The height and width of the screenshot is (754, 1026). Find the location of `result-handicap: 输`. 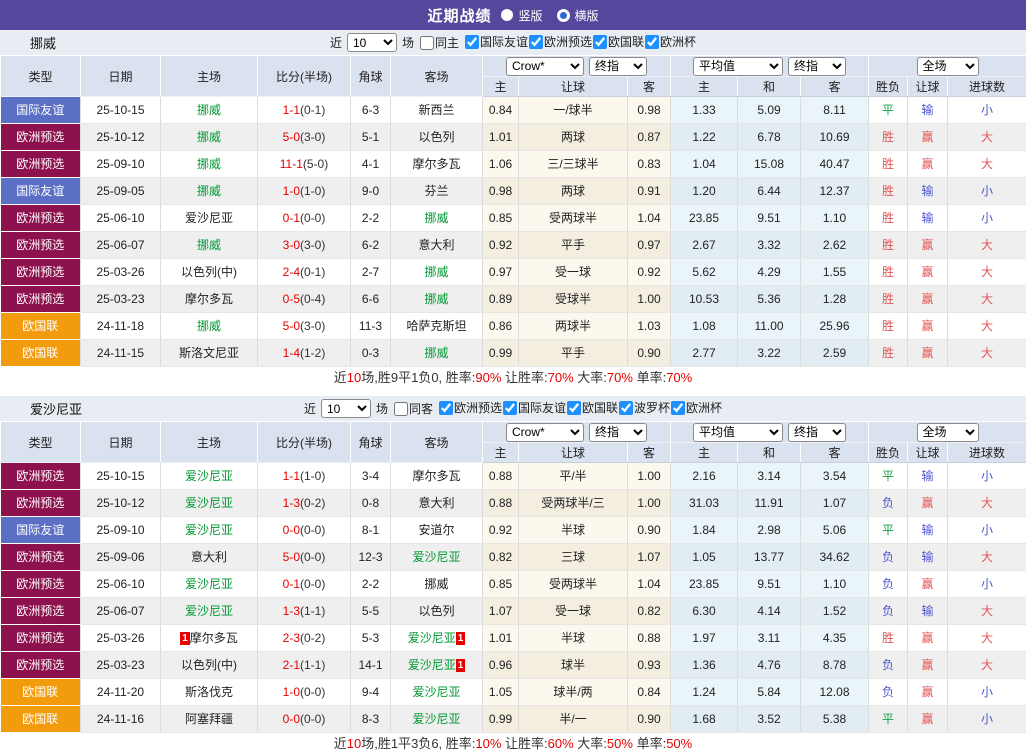

result-handicap: 输 is located at coordinates (928, 218).